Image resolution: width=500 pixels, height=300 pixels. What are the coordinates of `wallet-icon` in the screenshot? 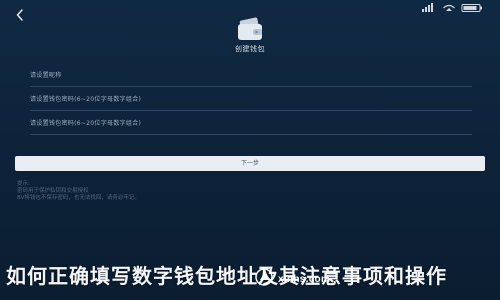 It's located at (250, 28).